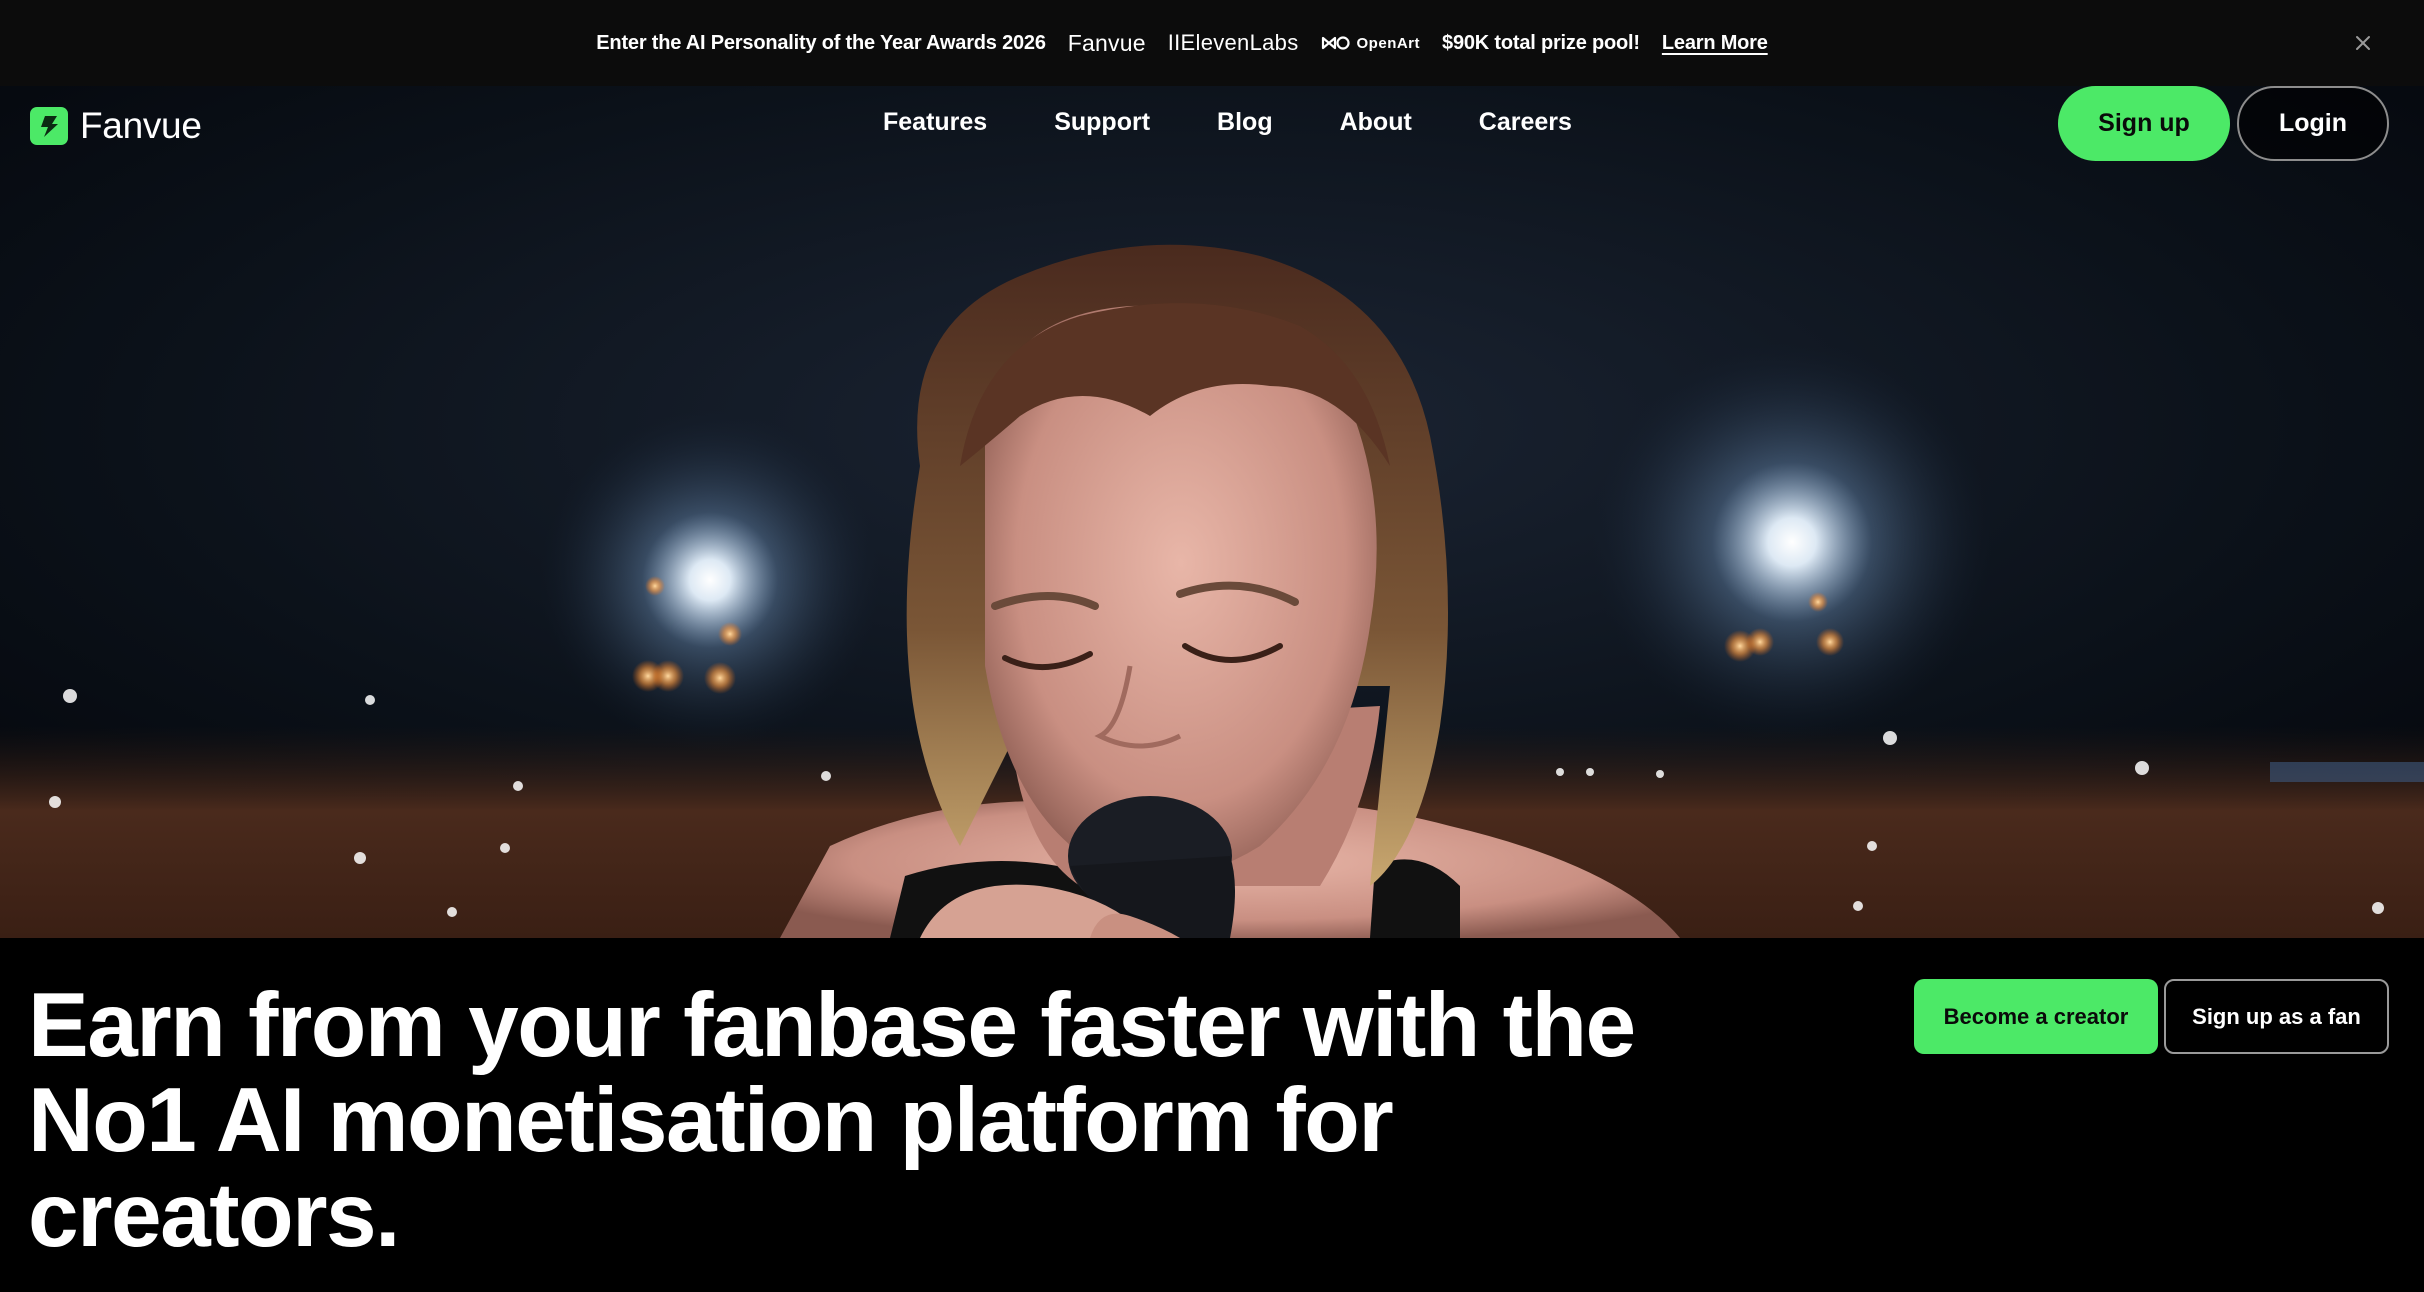  I want to click on fanvue-logo: Fanvue, so click(116, 126).